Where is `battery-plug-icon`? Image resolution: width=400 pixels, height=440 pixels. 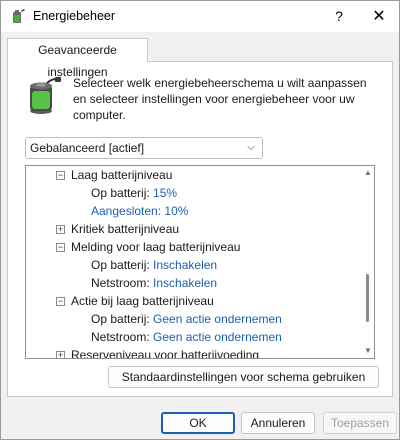 battery-plug-icon is located at coordinates (19, 16).